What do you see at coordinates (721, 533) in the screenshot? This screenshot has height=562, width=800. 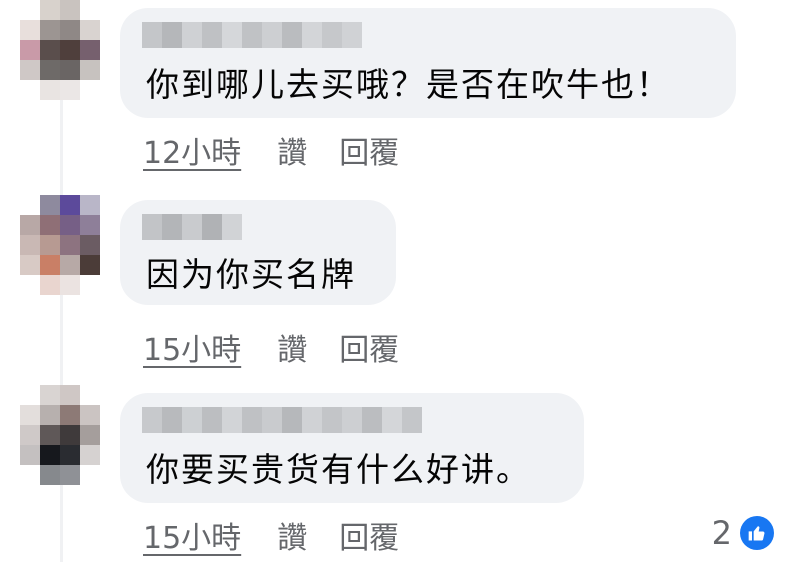 I see `reaction-count: 2` at bounding box center [721, 533].